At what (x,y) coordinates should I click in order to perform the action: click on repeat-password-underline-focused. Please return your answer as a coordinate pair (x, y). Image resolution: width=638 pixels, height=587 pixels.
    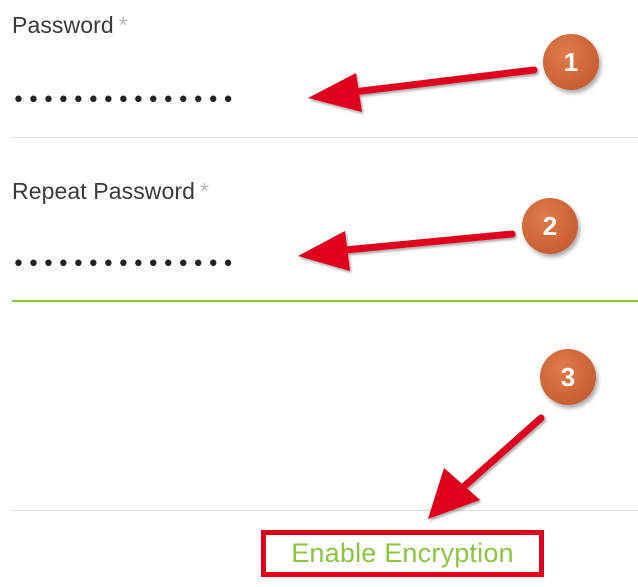
    Looking at the image, I should click on (325, 301).